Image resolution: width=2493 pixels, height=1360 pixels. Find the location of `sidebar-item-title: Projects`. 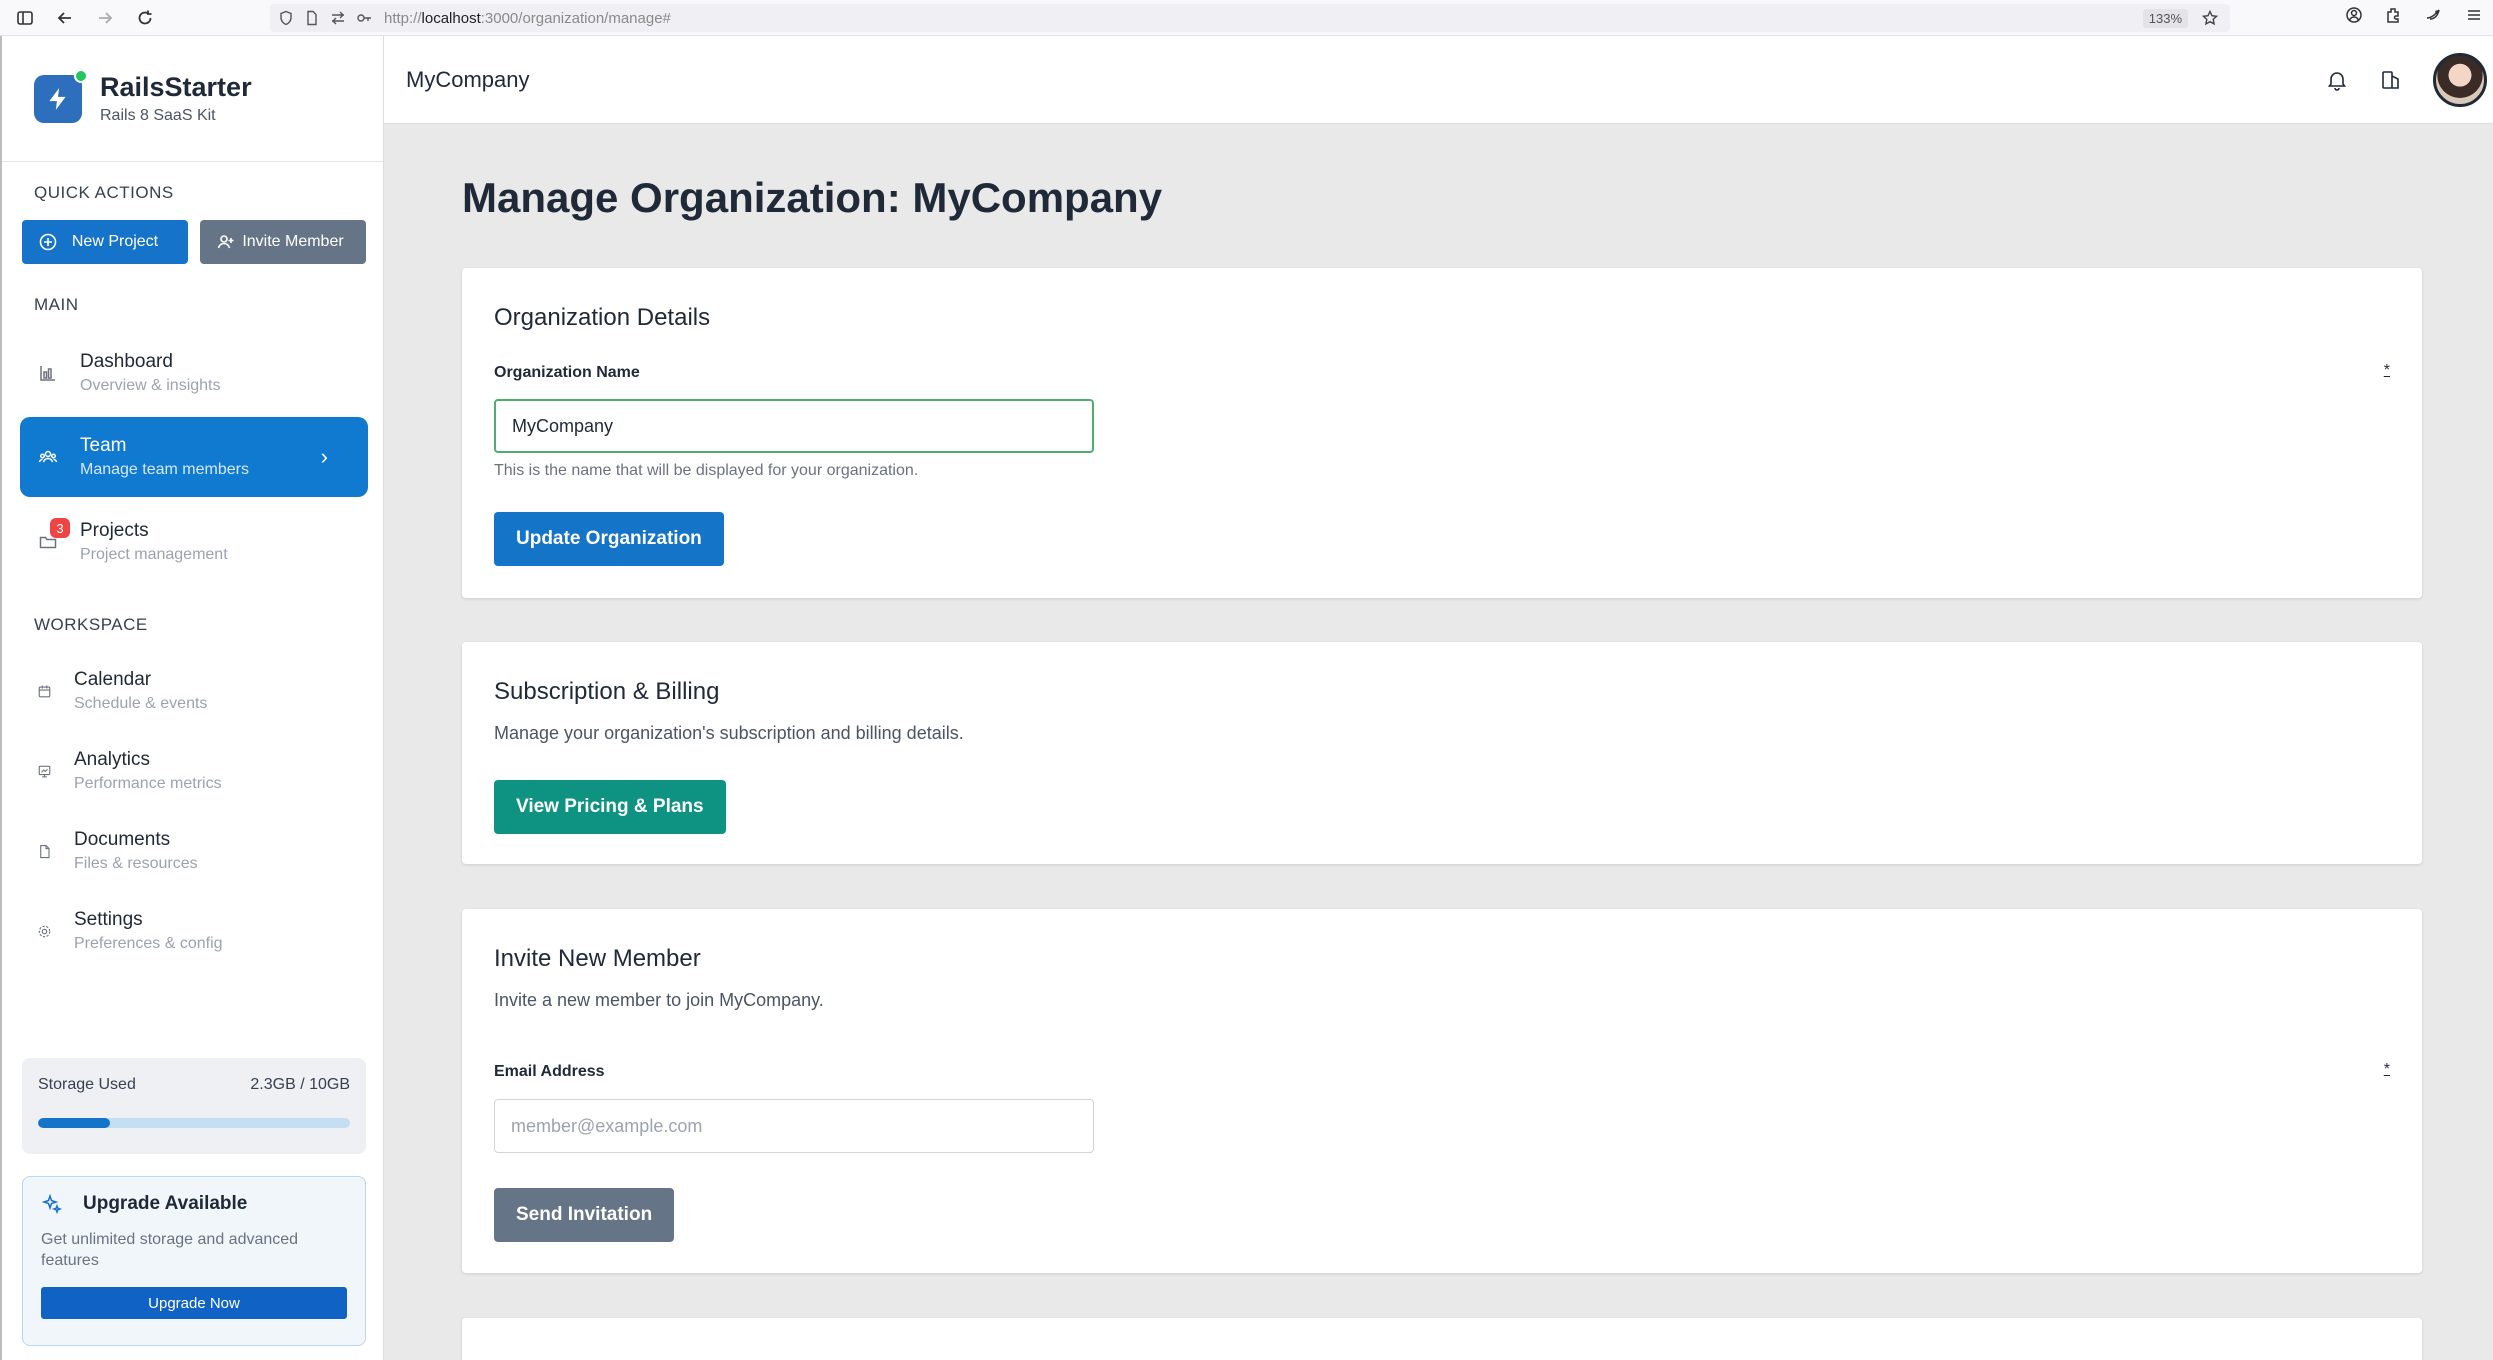

sidebar-item-title: Projects is located at coordinates (114, 530).